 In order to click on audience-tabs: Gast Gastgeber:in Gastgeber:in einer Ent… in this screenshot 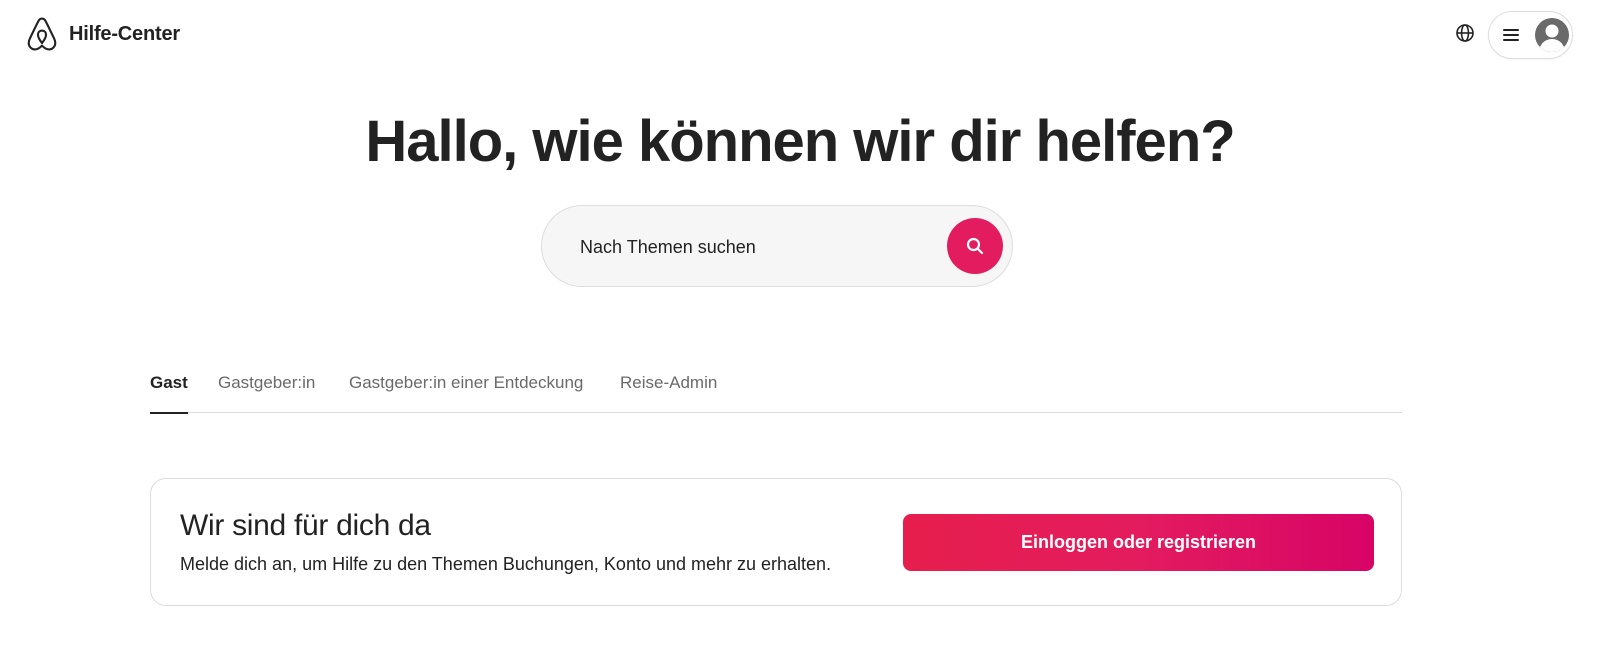, I will do `click(776, 388)`.